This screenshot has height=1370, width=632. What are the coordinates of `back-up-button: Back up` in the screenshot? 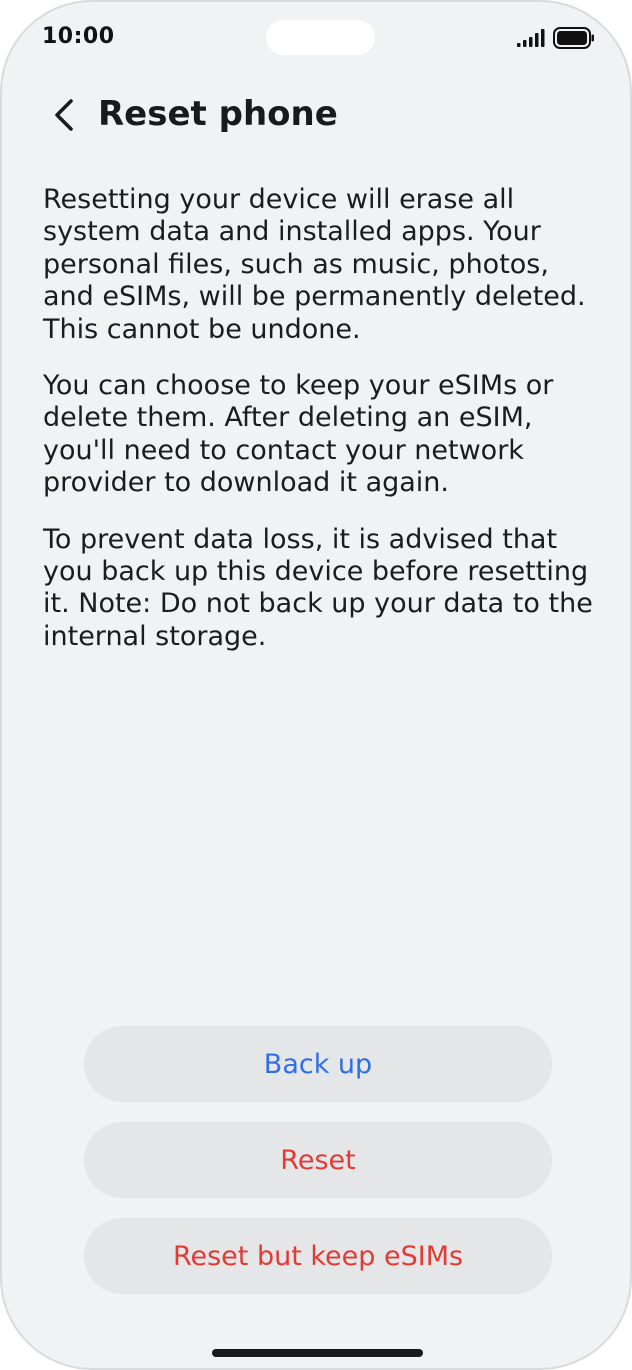 It's located at (318, 1064).